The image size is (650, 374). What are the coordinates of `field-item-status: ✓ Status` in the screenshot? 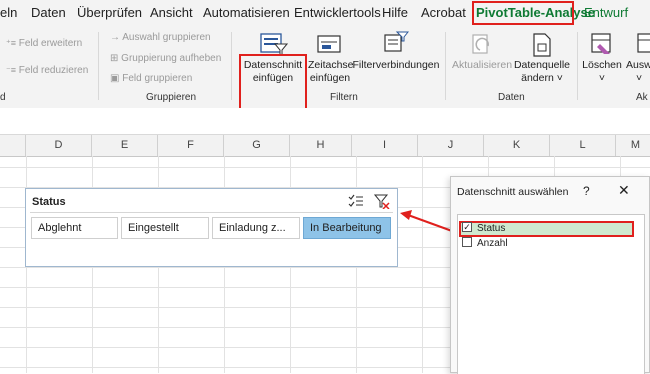 It's located at (483, 229).